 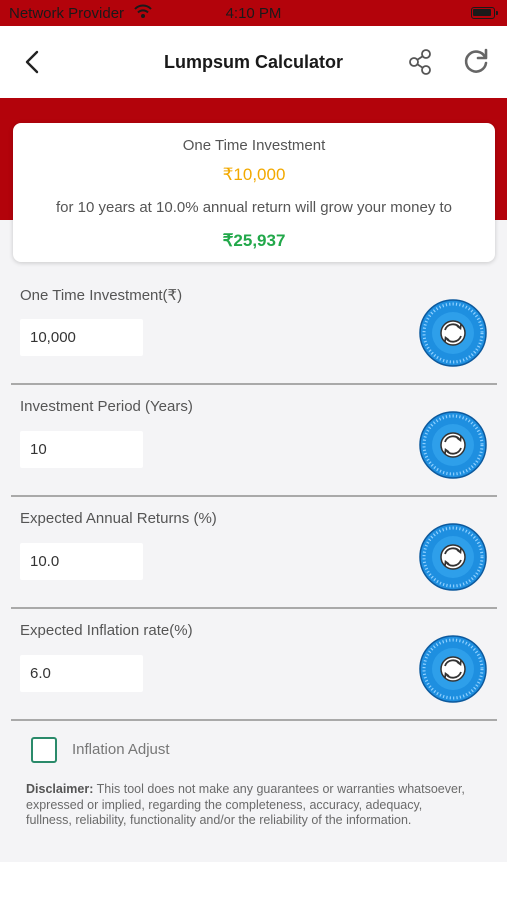 What do you see at coordinates (81, 449) in the screenshot?
I see `period-input` at bounding box center [81, 449].